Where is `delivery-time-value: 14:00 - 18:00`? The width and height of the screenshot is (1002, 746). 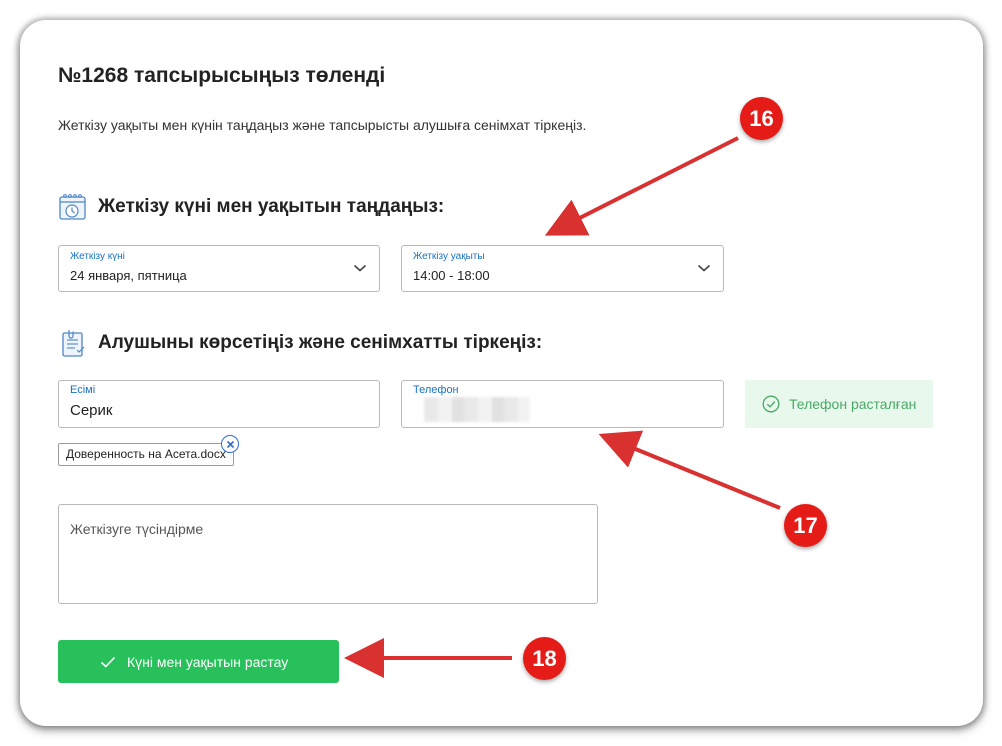 delivery-time-value: 14:00 - 18:00 is located at coordinates (451, 275).